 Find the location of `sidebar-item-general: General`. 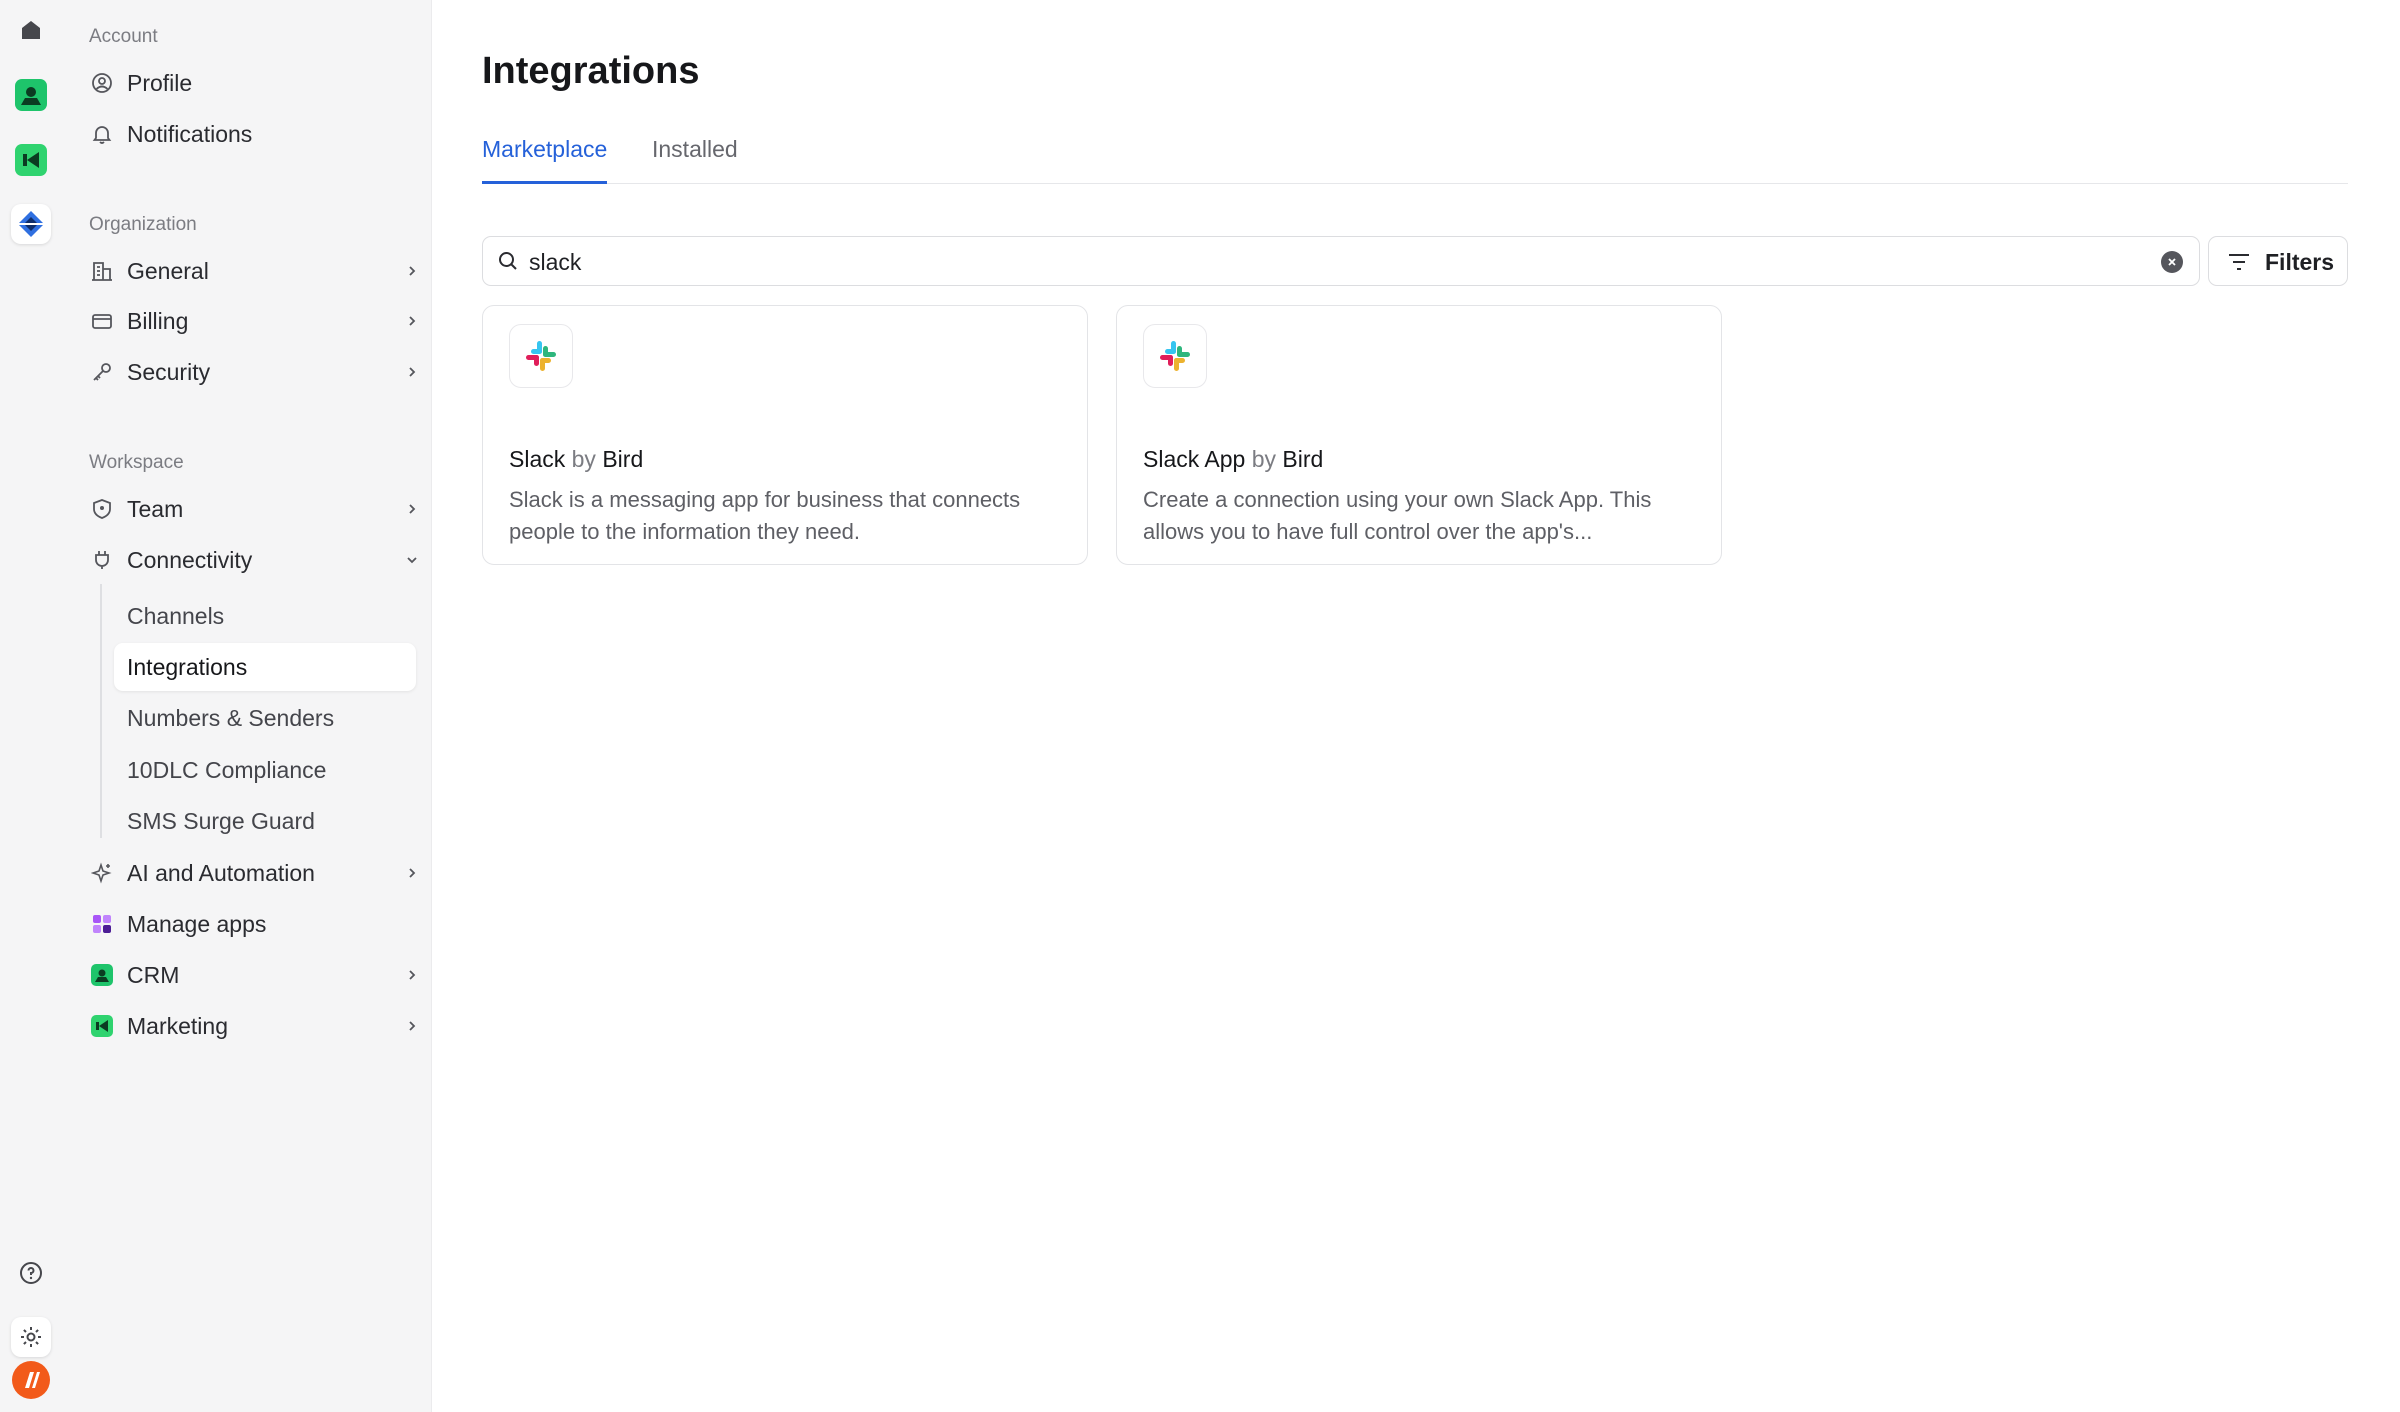

sidebar-item-general: General is located at coordinates (254, 271).